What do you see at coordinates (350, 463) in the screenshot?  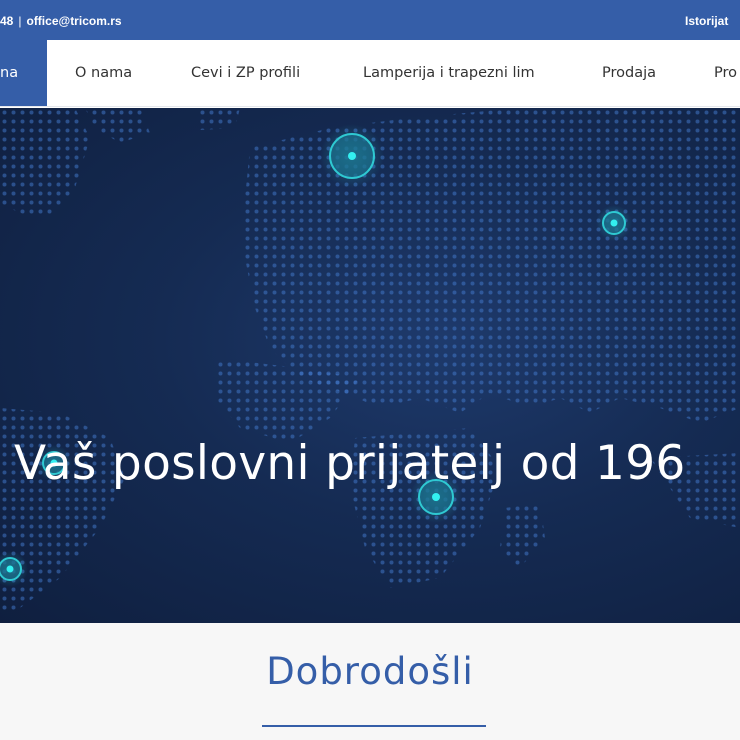 I see `hero-title: Vaš poslovni prijatelj od 196` at bounding box center [350, 463].